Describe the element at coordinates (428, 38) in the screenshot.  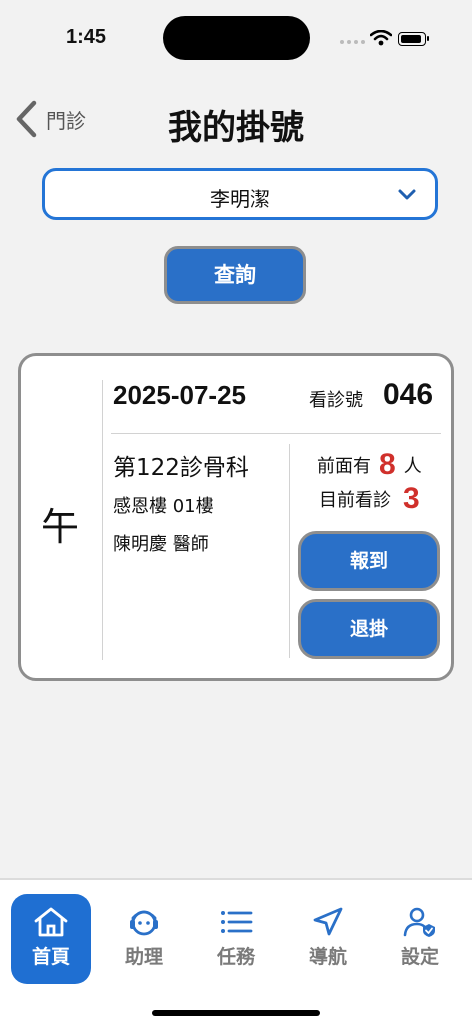
I see `battery-tip` at that location.